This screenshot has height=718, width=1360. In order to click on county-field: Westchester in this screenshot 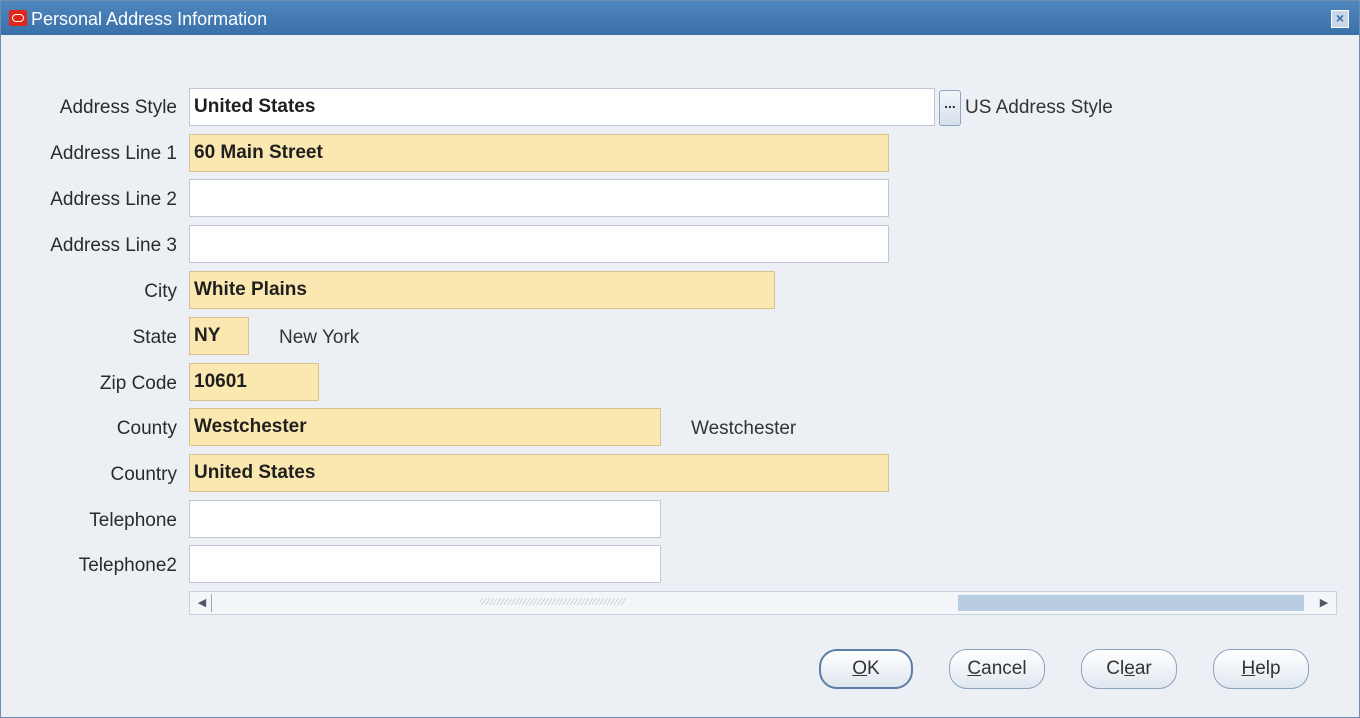, I will do `click(425, 427)`.